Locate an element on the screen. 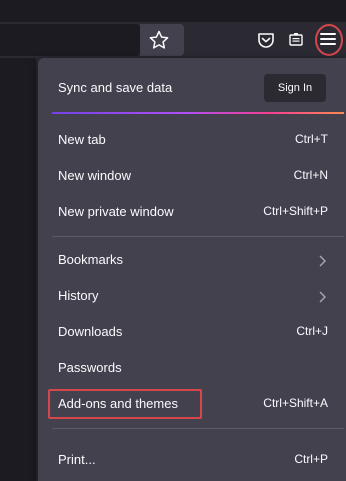  nav-toolbar is located at coordinates (173, 40).